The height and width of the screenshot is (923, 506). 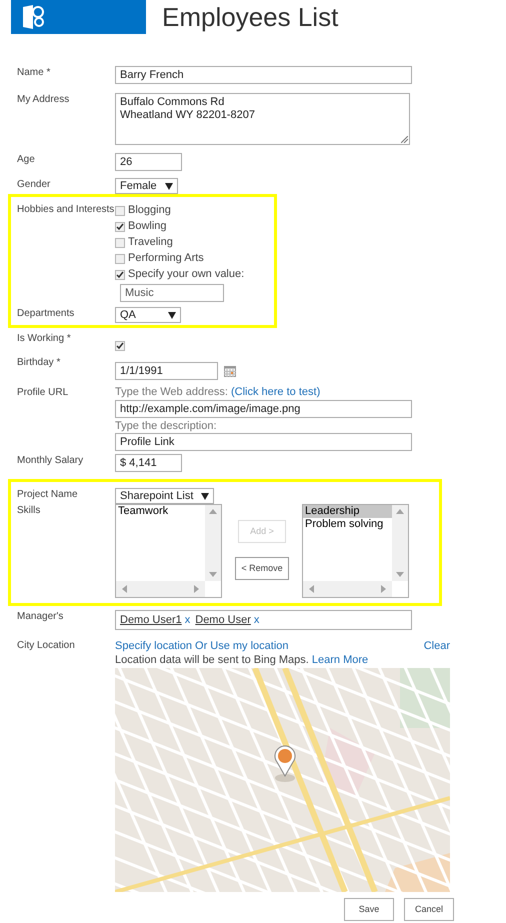 I want to click on list-box: Leadership Problem solving, so click(x=355, y=551).